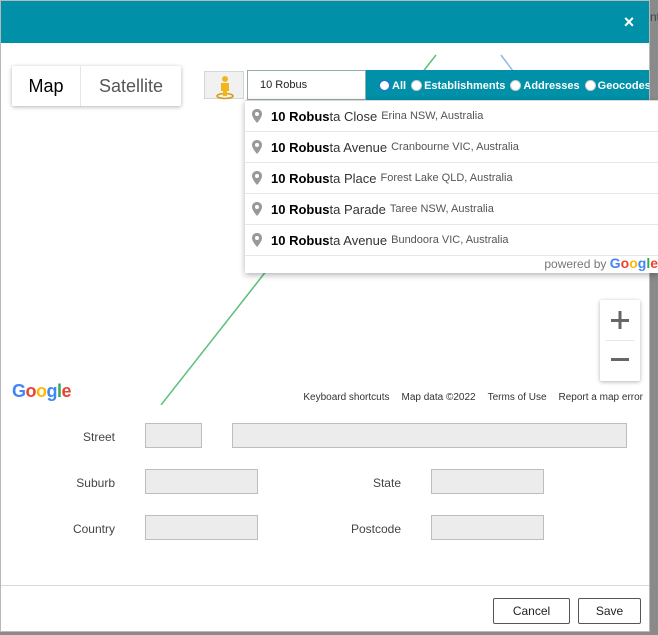 The width and height of the screenshot is (658, 635). What do you see at coordinates (375, 529) in the screenshot?
I see `postcode-label: Postcode` at bounding box center [375, 529].